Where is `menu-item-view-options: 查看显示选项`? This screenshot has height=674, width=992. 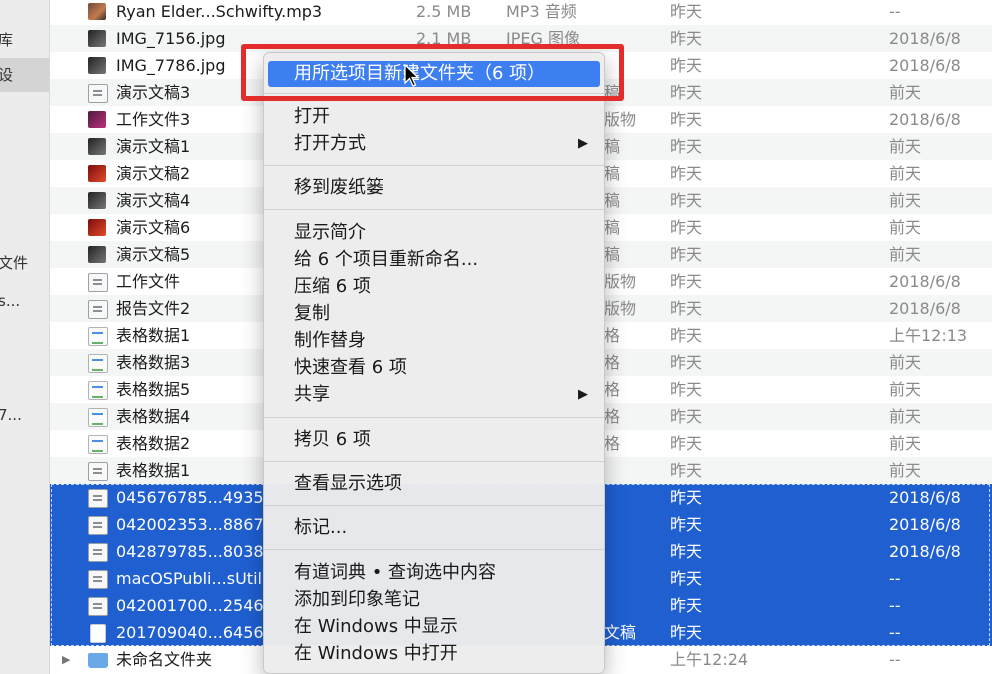
menu-item-view-options: 查看显示选项 is located at coordinates (434, 484).